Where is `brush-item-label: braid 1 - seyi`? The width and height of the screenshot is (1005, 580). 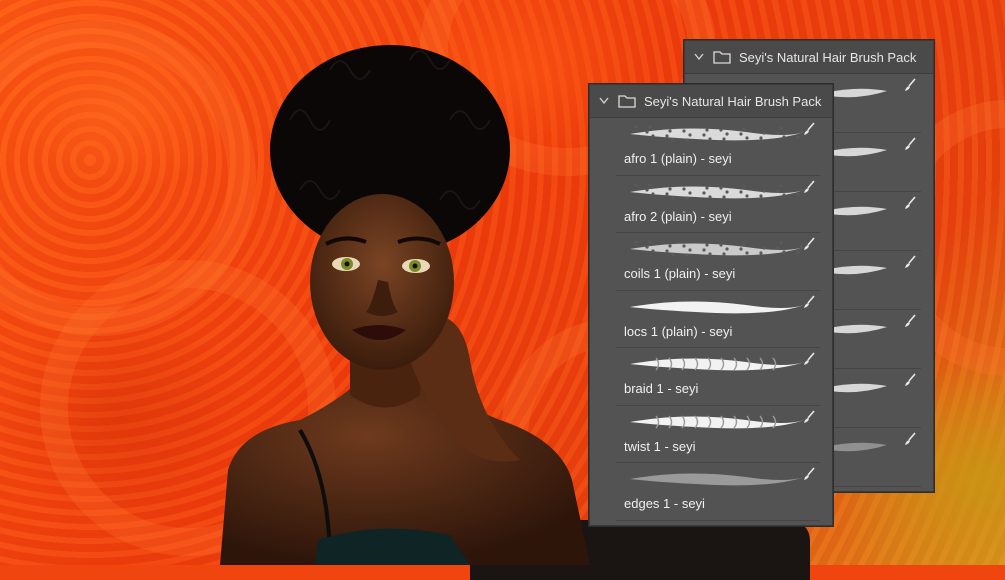 brush-item-label: braid 1 - seyi is located at coordinates (661, 388).